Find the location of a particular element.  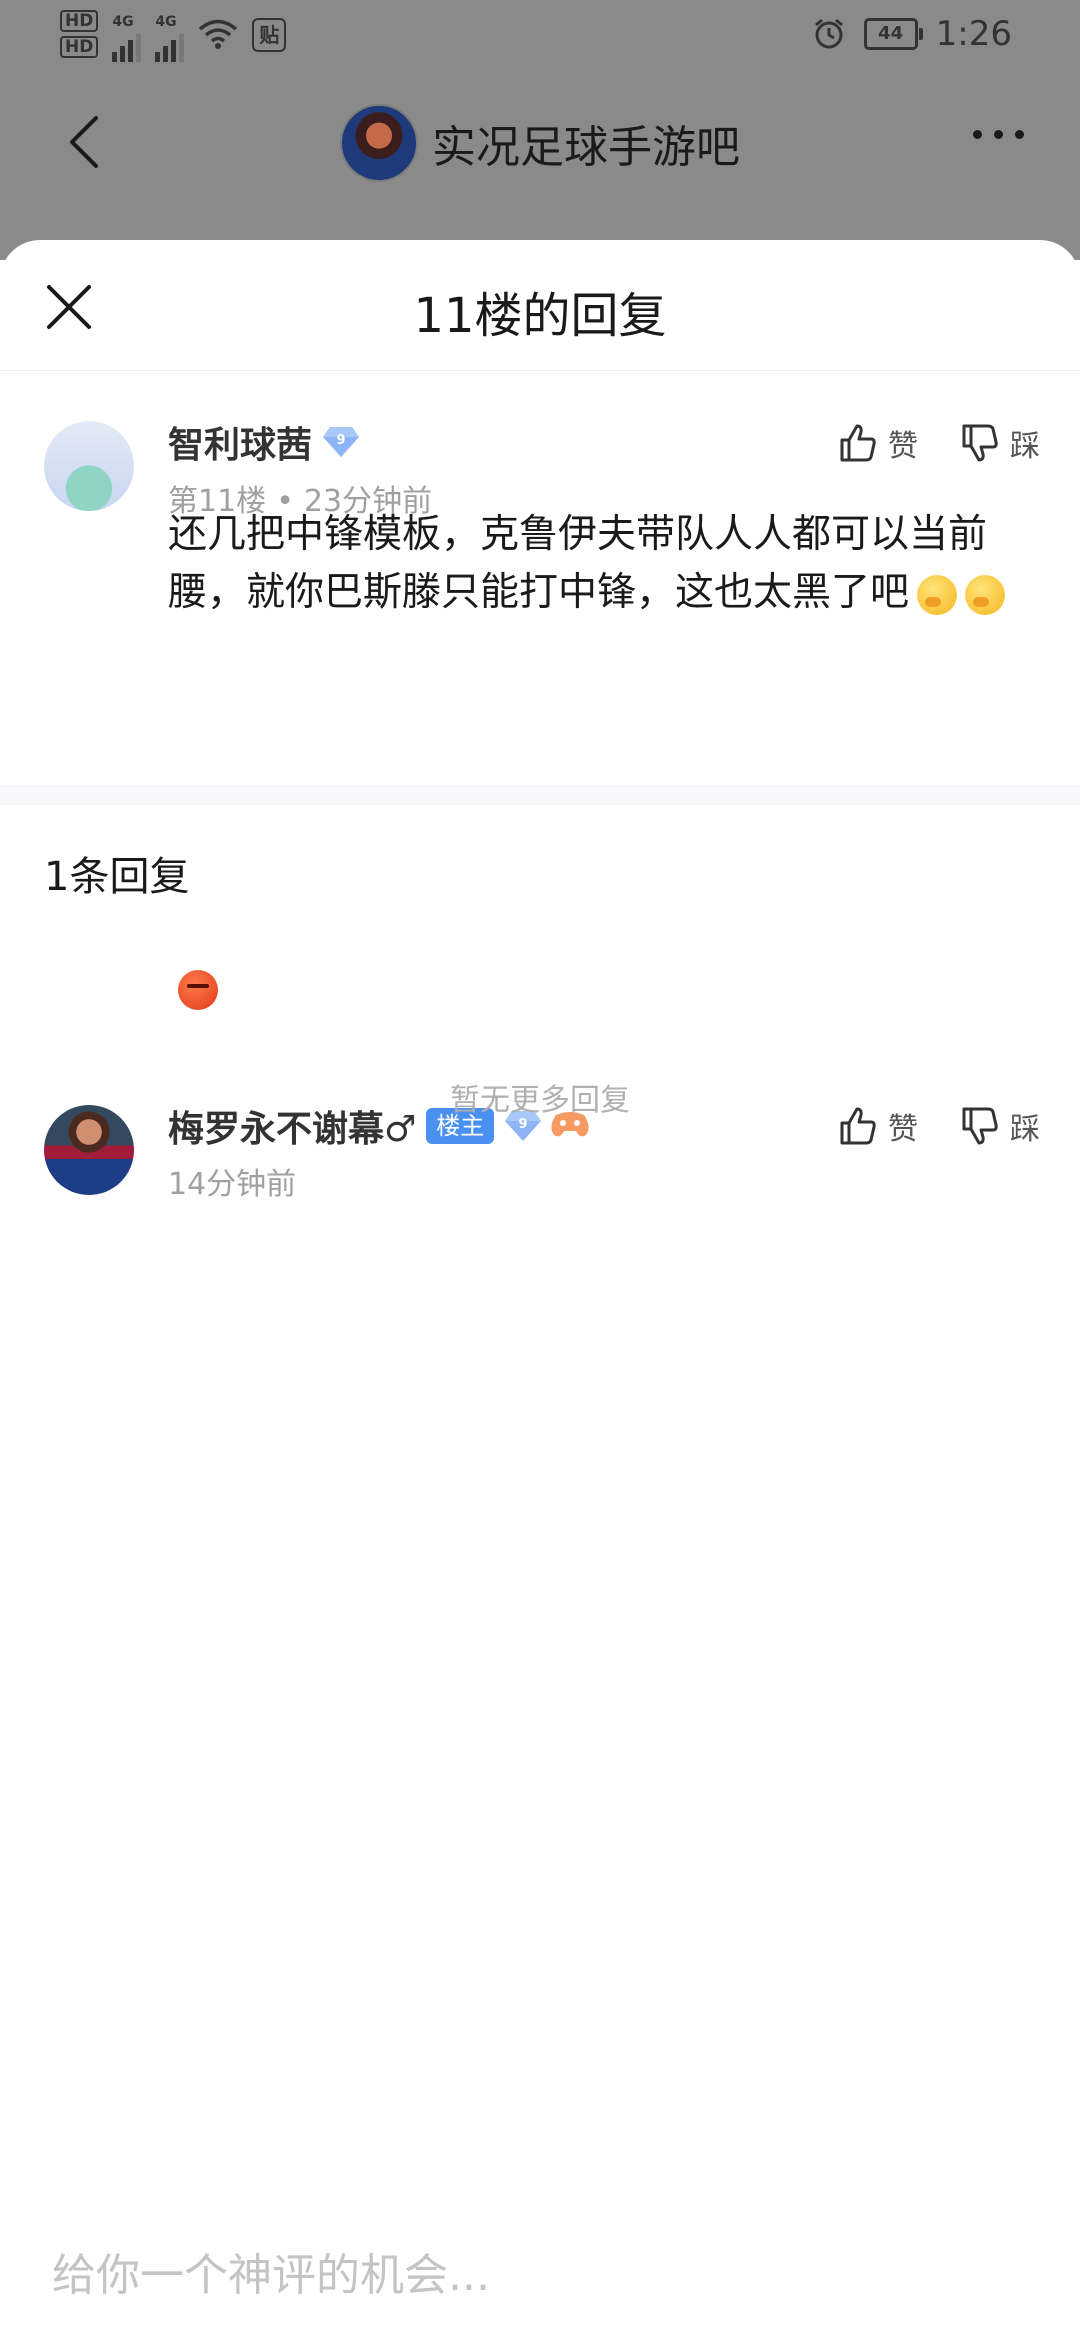

reply-meta: 14分钟前 is located at coordinates (232, 1181).